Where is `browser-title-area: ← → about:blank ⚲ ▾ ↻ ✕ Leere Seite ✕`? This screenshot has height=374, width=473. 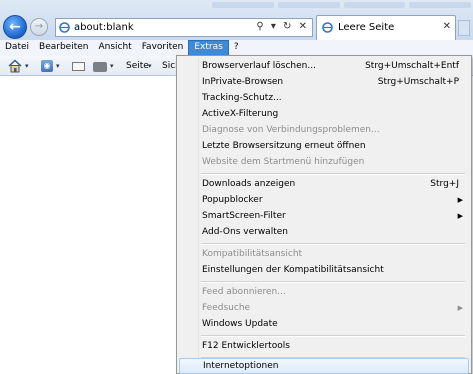 browser-title-area: ← → about:blank ⚲ ▾ ↻ ✕ Leere Seite ✕ is located at coordinates (236, 20).